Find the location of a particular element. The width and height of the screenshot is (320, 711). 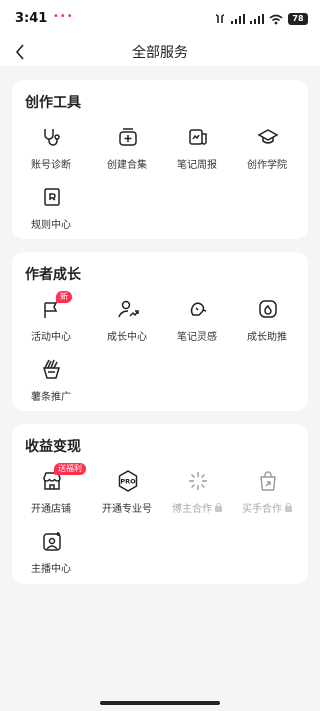

shopping-bag-icon is located at coordinates (268, 481).